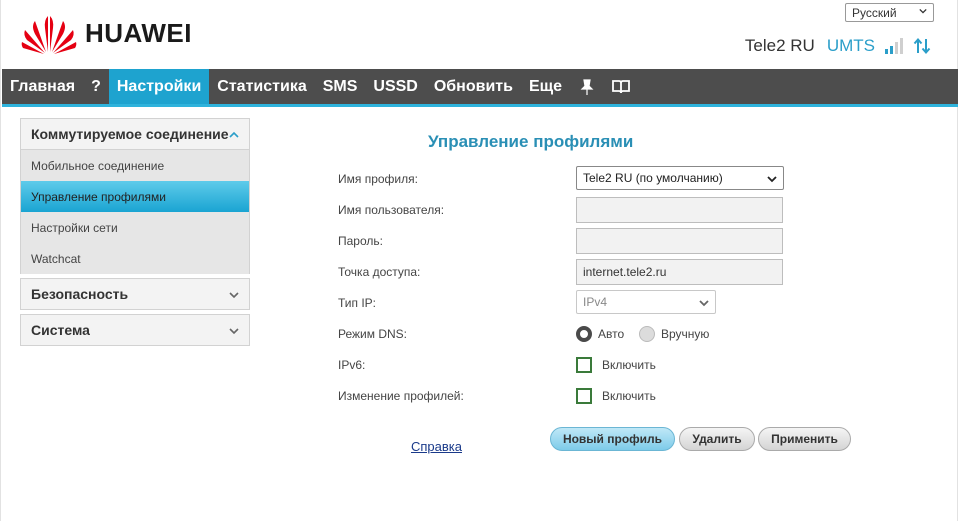 The height and width of the screenshot is (521, 958). What do you see at coordinates (629, 396) in the screenshot?
I see `profile-change-option-label: Включить` at bounding box center [629, 396].